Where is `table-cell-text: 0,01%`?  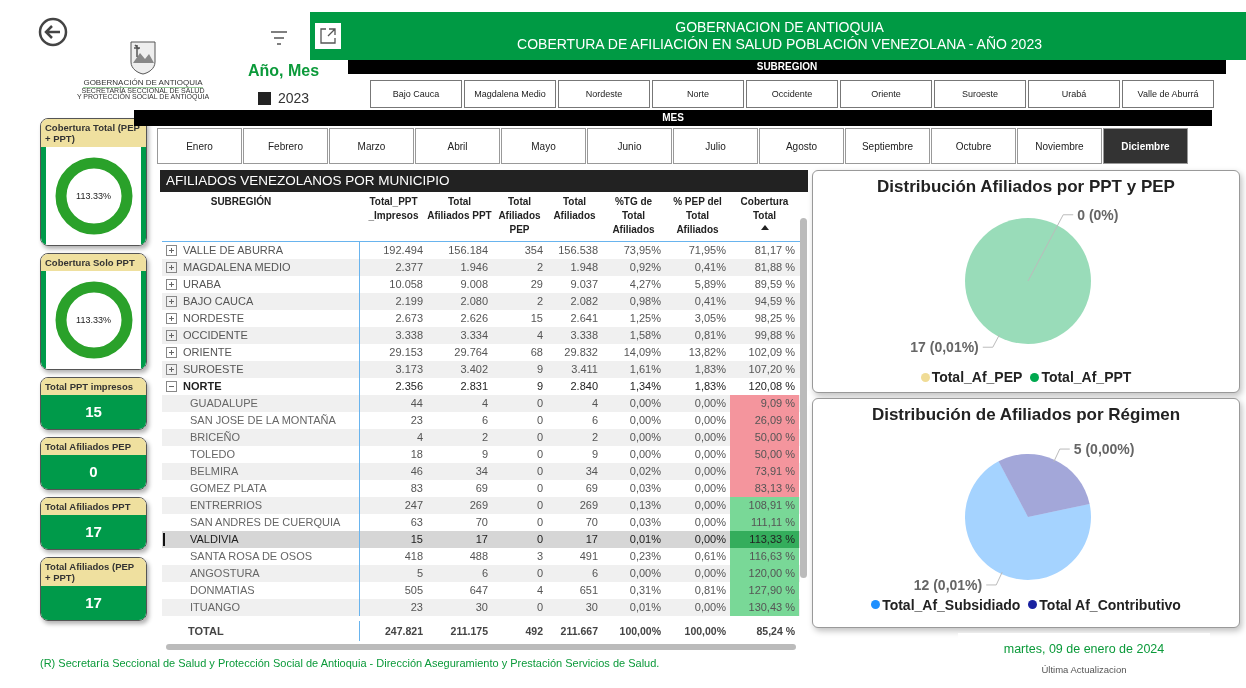
table-cell-text: 0,01% is located at coordinates (645, 539).